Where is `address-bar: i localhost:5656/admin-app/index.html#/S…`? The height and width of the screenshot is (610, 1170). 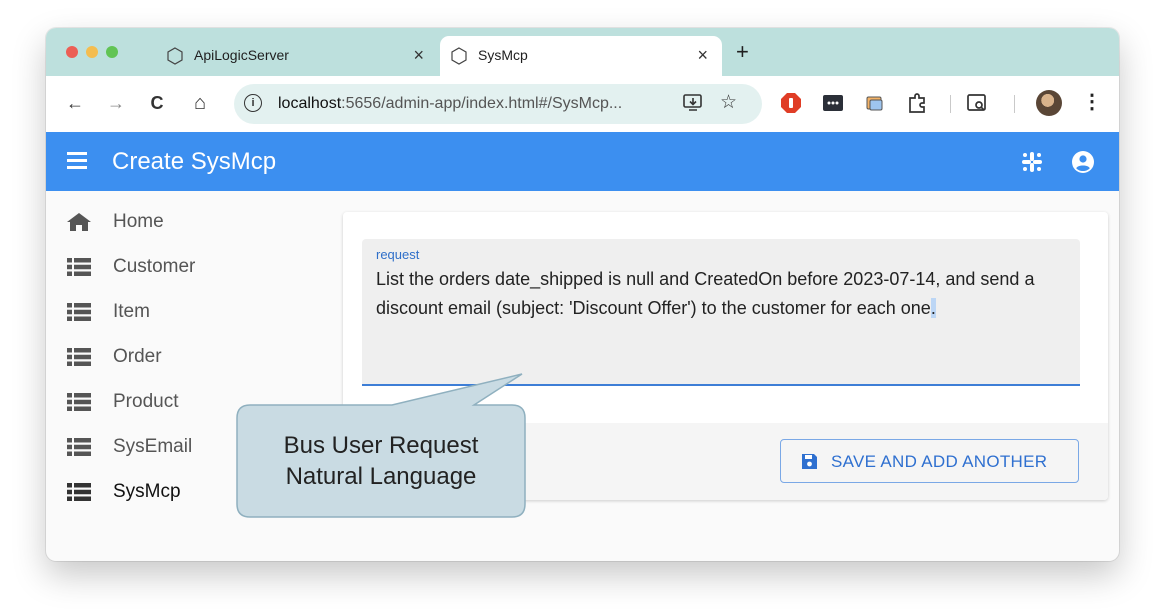 address-bar: i localhost:5656/admin-app/index.html#/S… is located at coordinates (498, 104).